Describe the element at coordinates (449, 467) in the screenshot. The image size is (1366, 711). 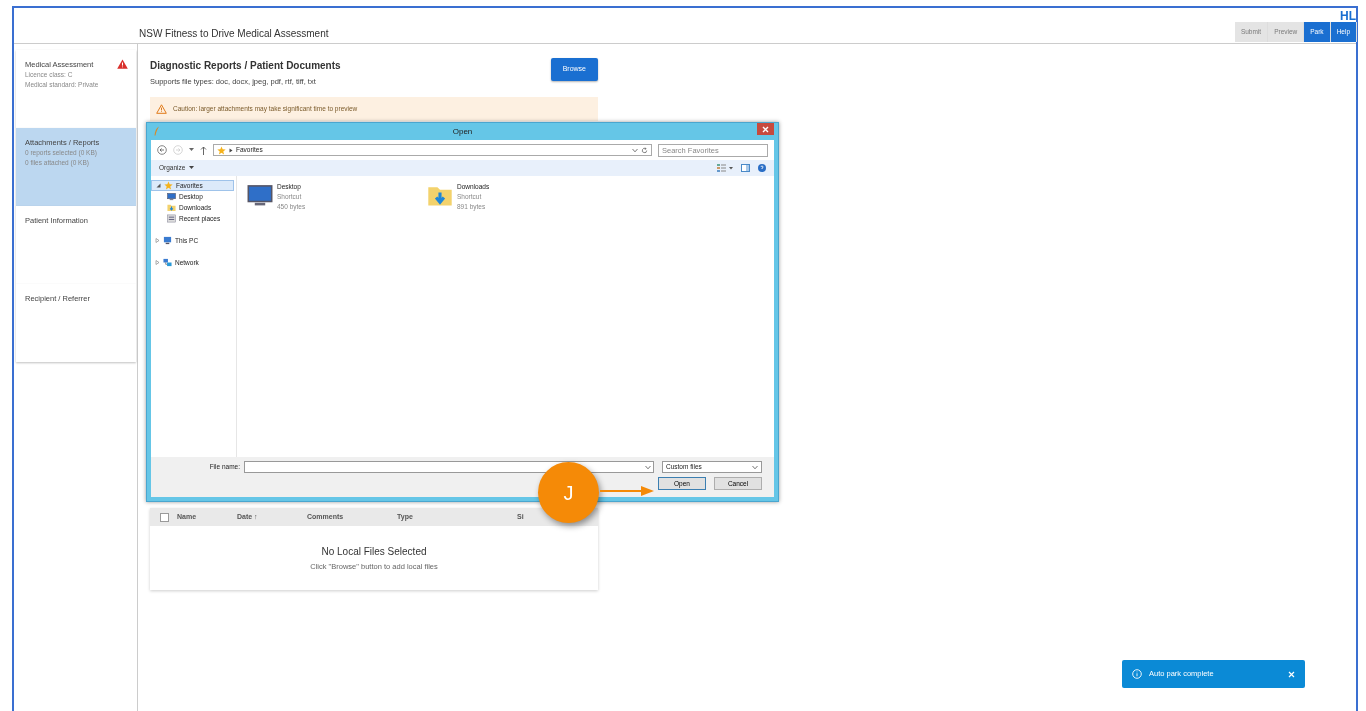
I see `file-name-field` at that location.